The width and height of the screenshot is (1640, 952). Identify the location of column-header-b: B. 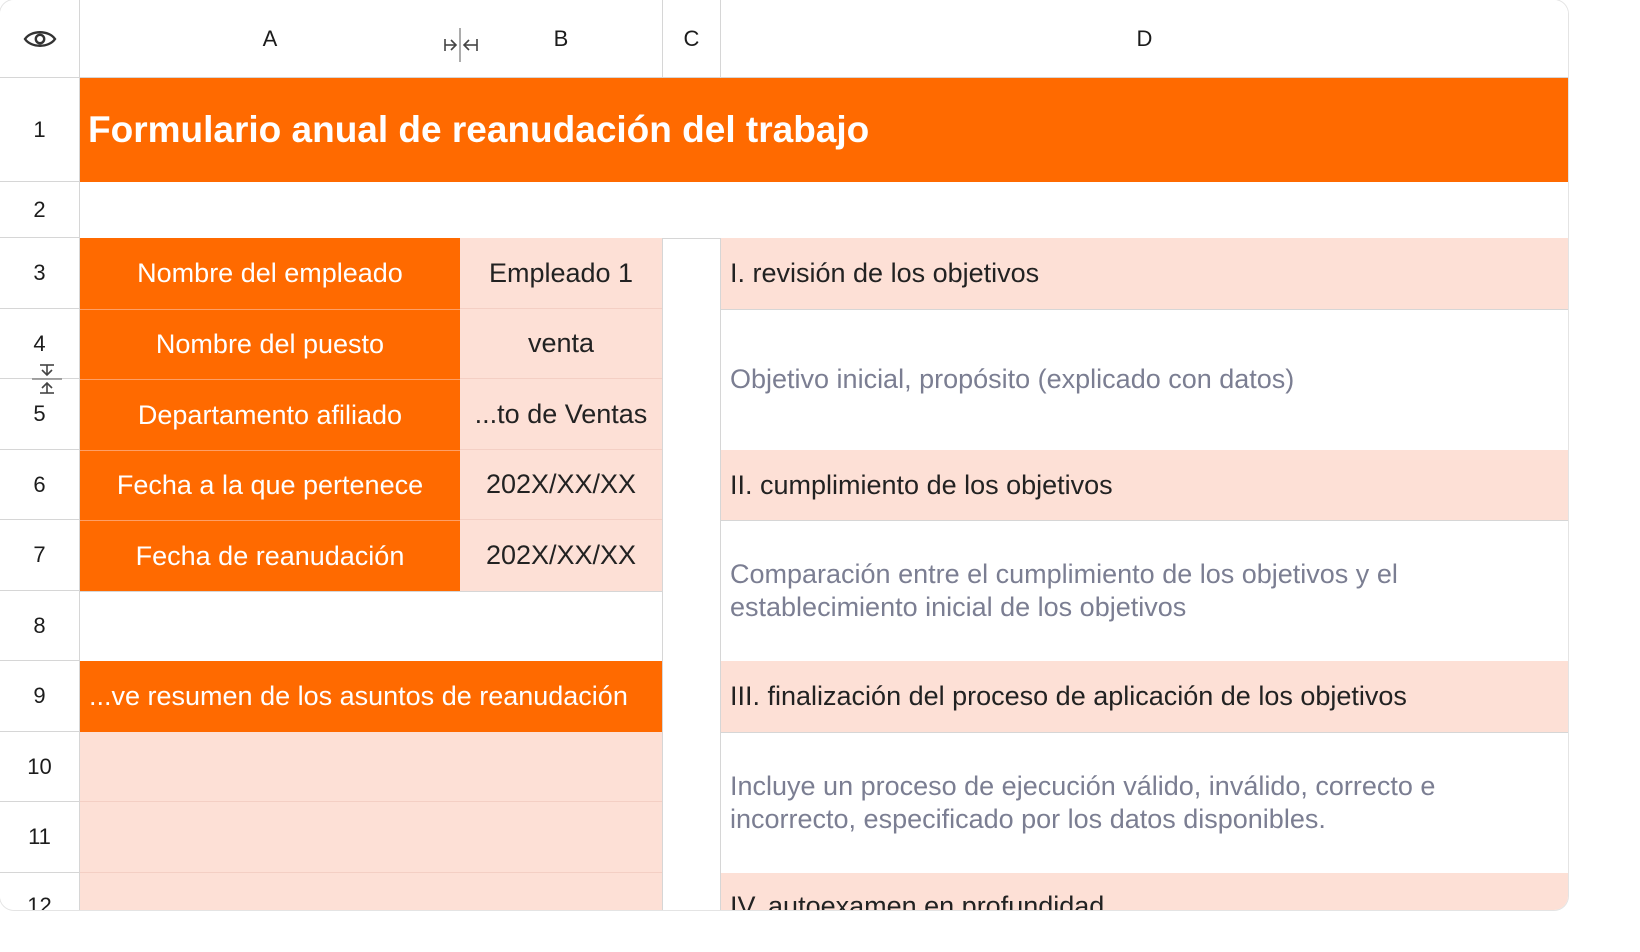
(561, 39).